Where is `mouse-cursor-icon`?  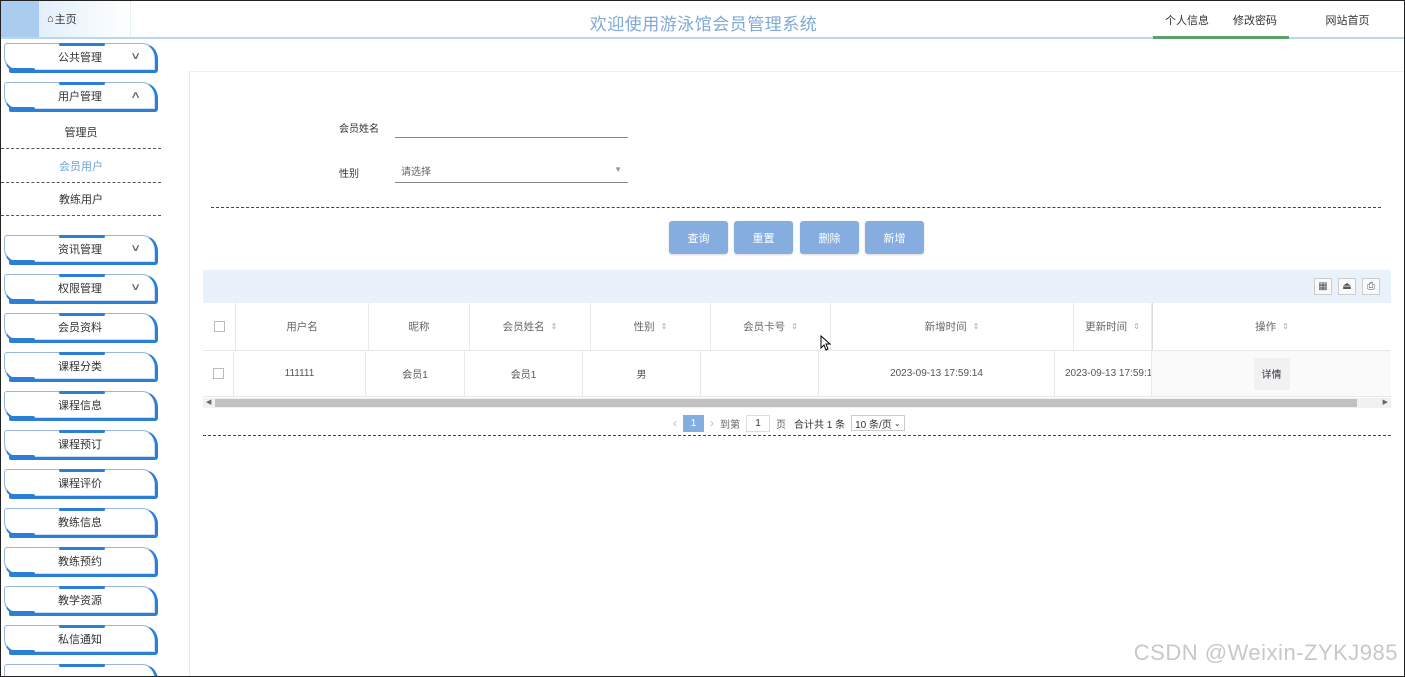
mouse-cursor-icon is located at coordinates (826, 343).